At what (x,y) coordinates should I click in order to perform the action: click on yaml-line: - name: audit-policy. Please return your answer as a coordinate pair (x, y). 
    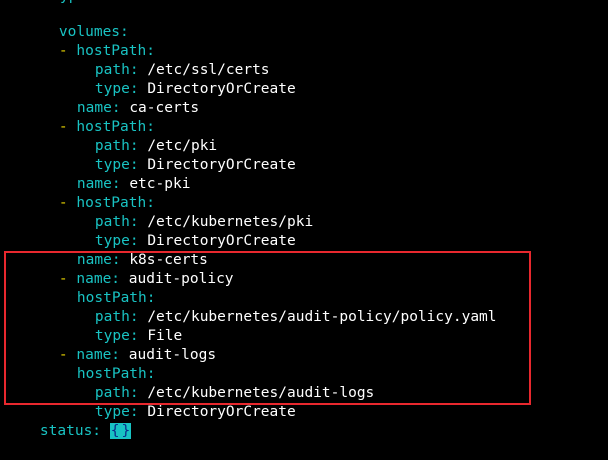
    Looking at the image, I should click on (129, 269).